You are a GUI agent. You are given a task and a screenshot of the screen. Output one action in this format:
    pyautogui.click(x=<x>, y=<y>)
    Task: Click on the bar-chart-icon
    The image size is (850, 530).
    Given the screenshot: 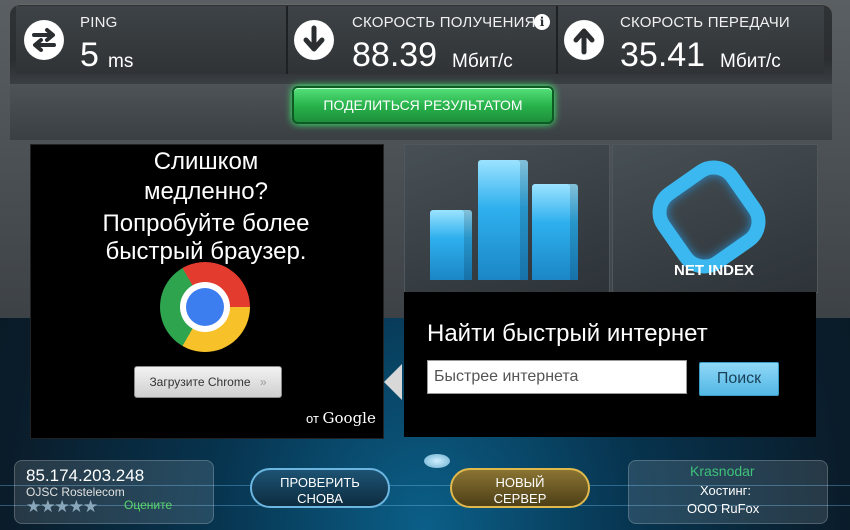 What is the action you would take?
    pyautogui.click(x=506, y=218)
    